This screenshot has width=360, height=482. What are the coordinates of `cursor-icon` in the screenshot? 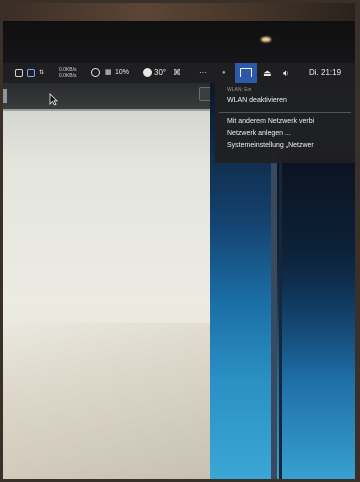 It's located at (53, 99).